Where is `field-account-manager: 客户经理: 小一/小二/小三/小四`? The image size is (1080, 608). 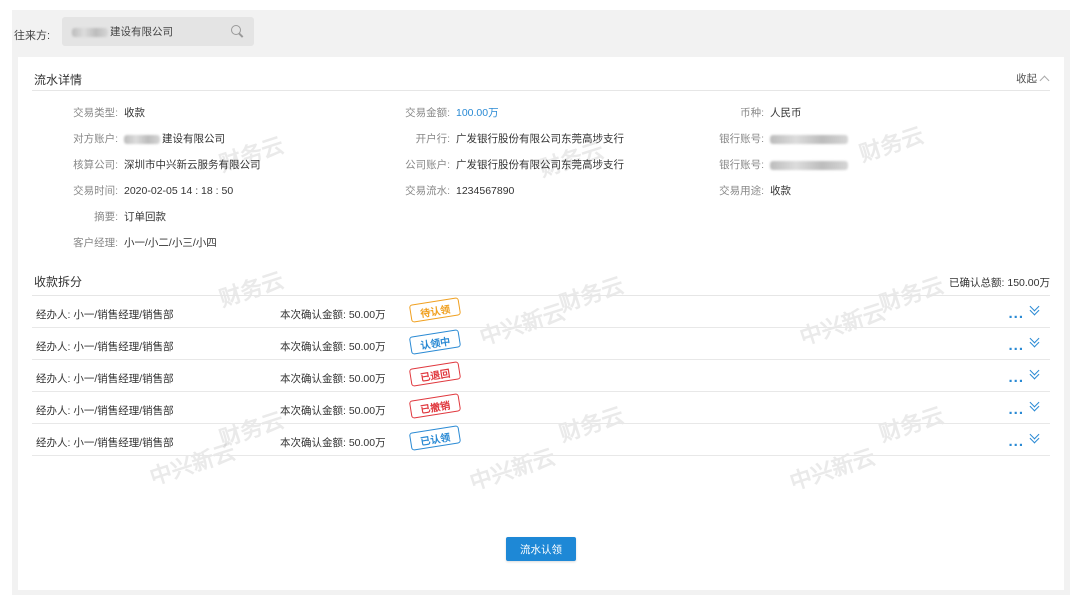 field-account-manager: 客户经理: 小一/小二/小三/小四 is located at coordinates (145, 243).